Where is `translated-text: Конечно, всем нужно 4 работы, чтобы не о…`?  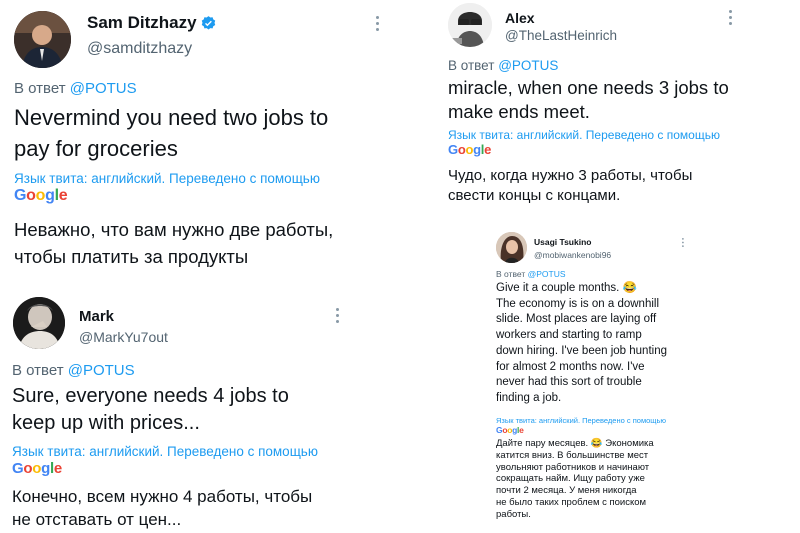
translated-text: Конечно, всем нужно 4 работы, чтобы не о… is located at coordinates (162, 508).